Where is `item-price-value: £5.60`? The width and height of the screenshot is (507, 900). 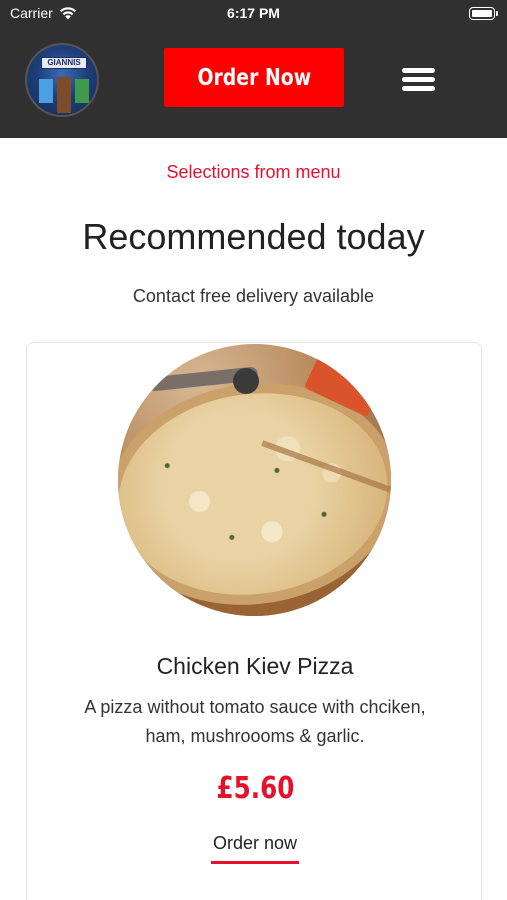 item-price-value: £5.60 is located at coordinates (255, 788).